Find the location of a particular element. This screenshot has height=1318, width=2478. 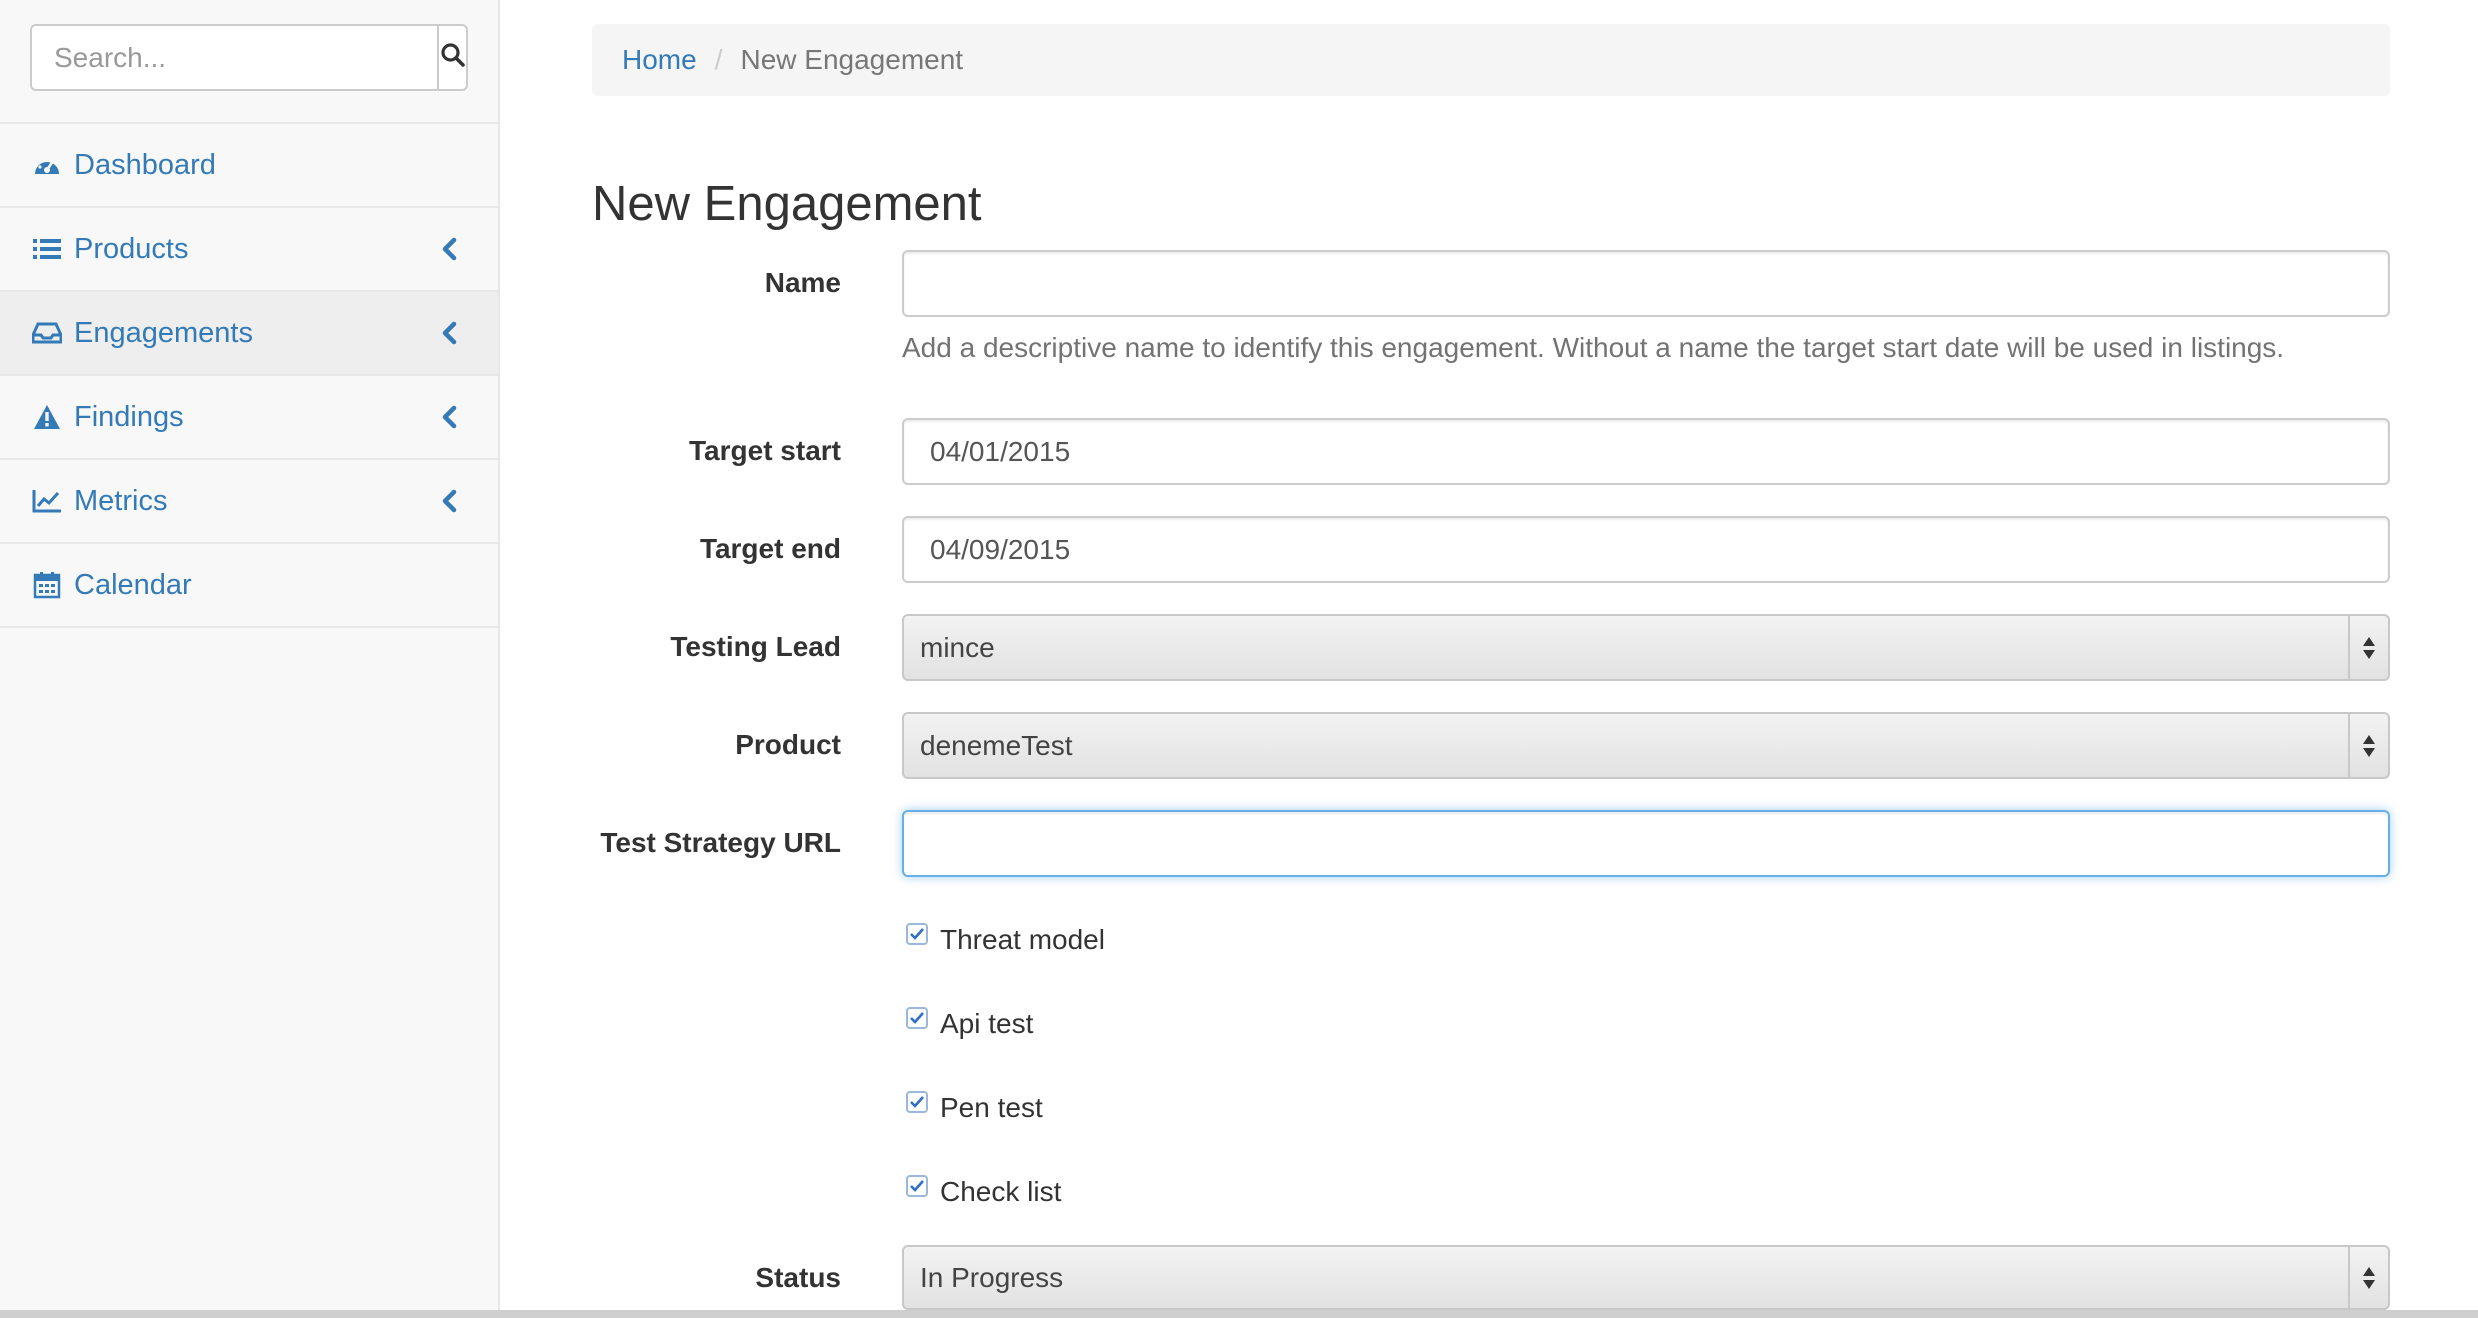

sidebar-item-label: Calendar is located at coordinates (133, 584).